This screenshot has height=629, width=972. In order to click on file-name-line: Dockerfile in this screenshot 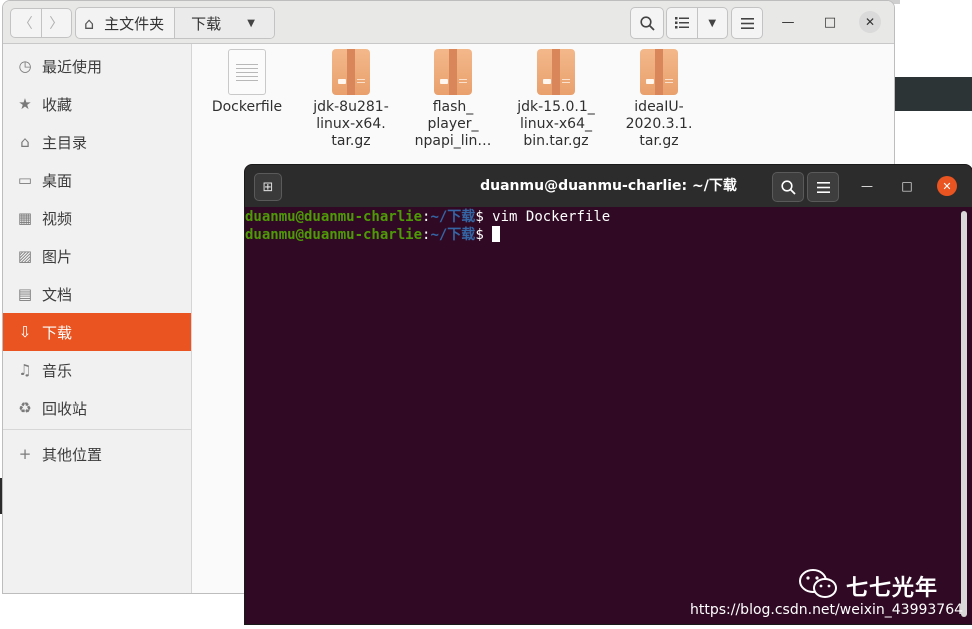, I will do `click(247, 107)`.